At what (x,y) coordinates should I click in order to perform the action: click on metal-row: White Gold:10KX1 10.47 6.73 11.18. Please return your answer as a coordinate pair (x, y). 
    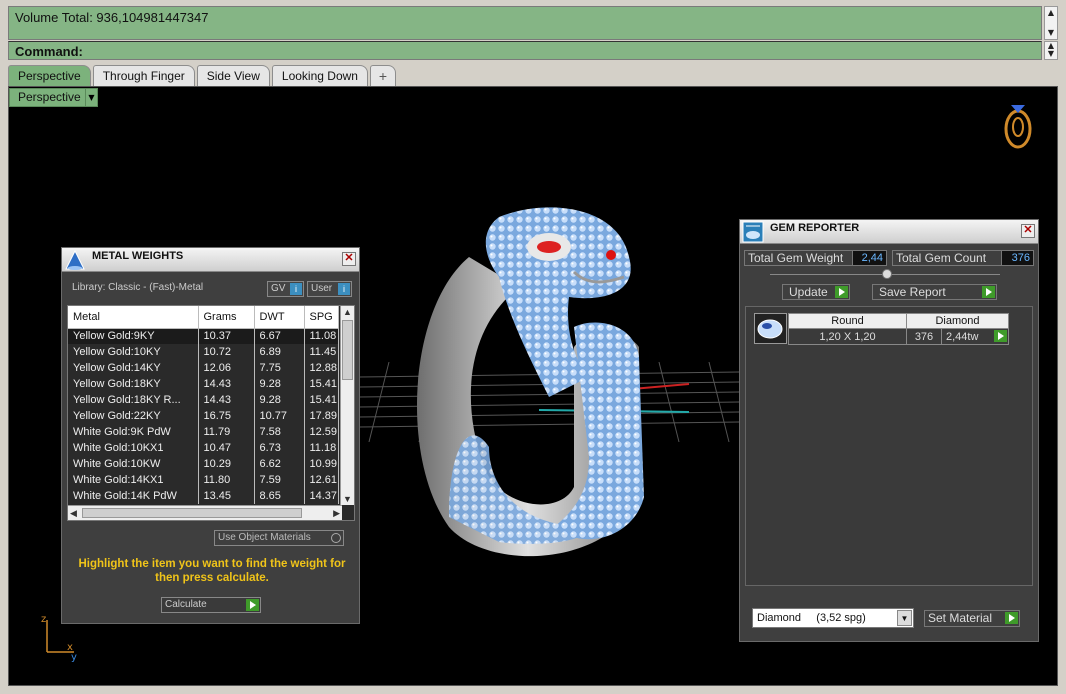
    Looking at the image, I should click on (203, 448).